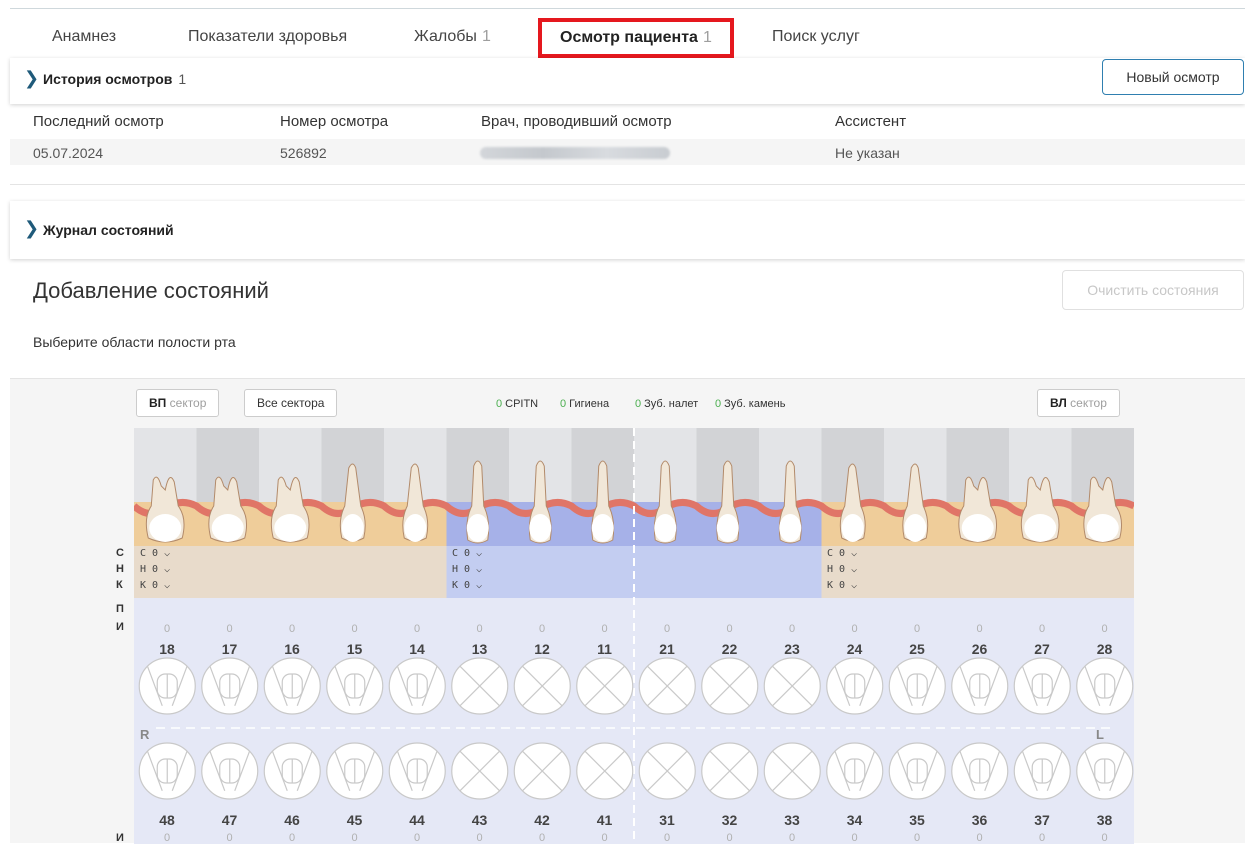 The image size is (1245, 844). What do you see at coordinates (542, 649) in the screenshot?
I see `tooth-number: 12` at bounding box center [542, 649].